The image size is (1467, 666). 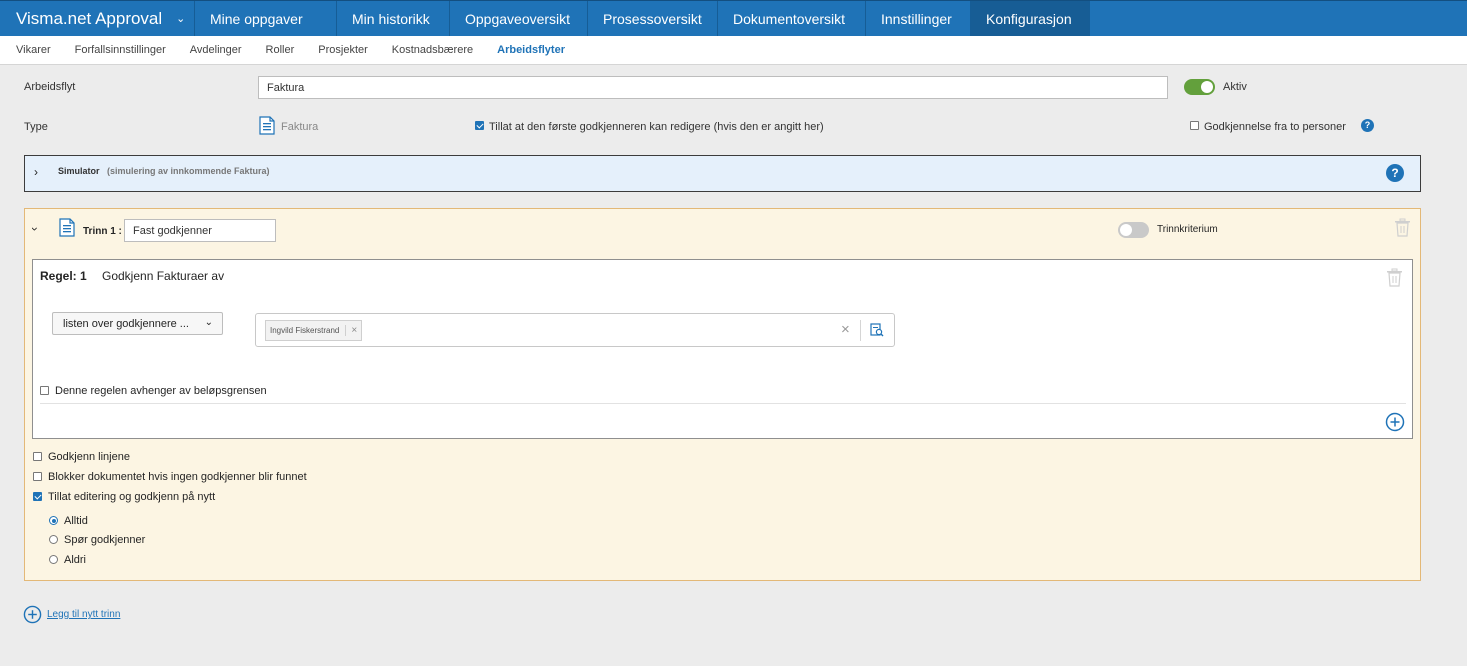 I want to click on workflow-name-input: Faktura, so click(x=713, y=87).